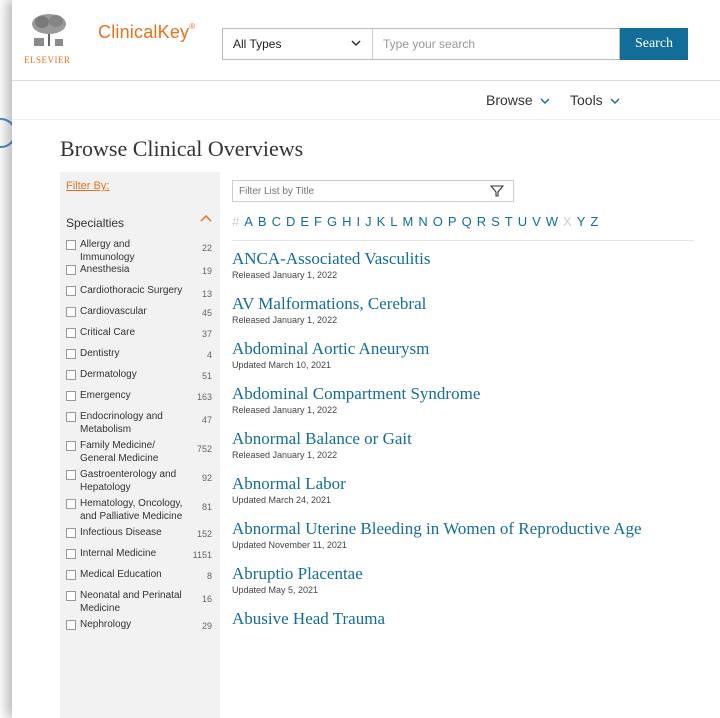  I want to click on overview-title-link: Abruptio Placentae, so click(467, 574).